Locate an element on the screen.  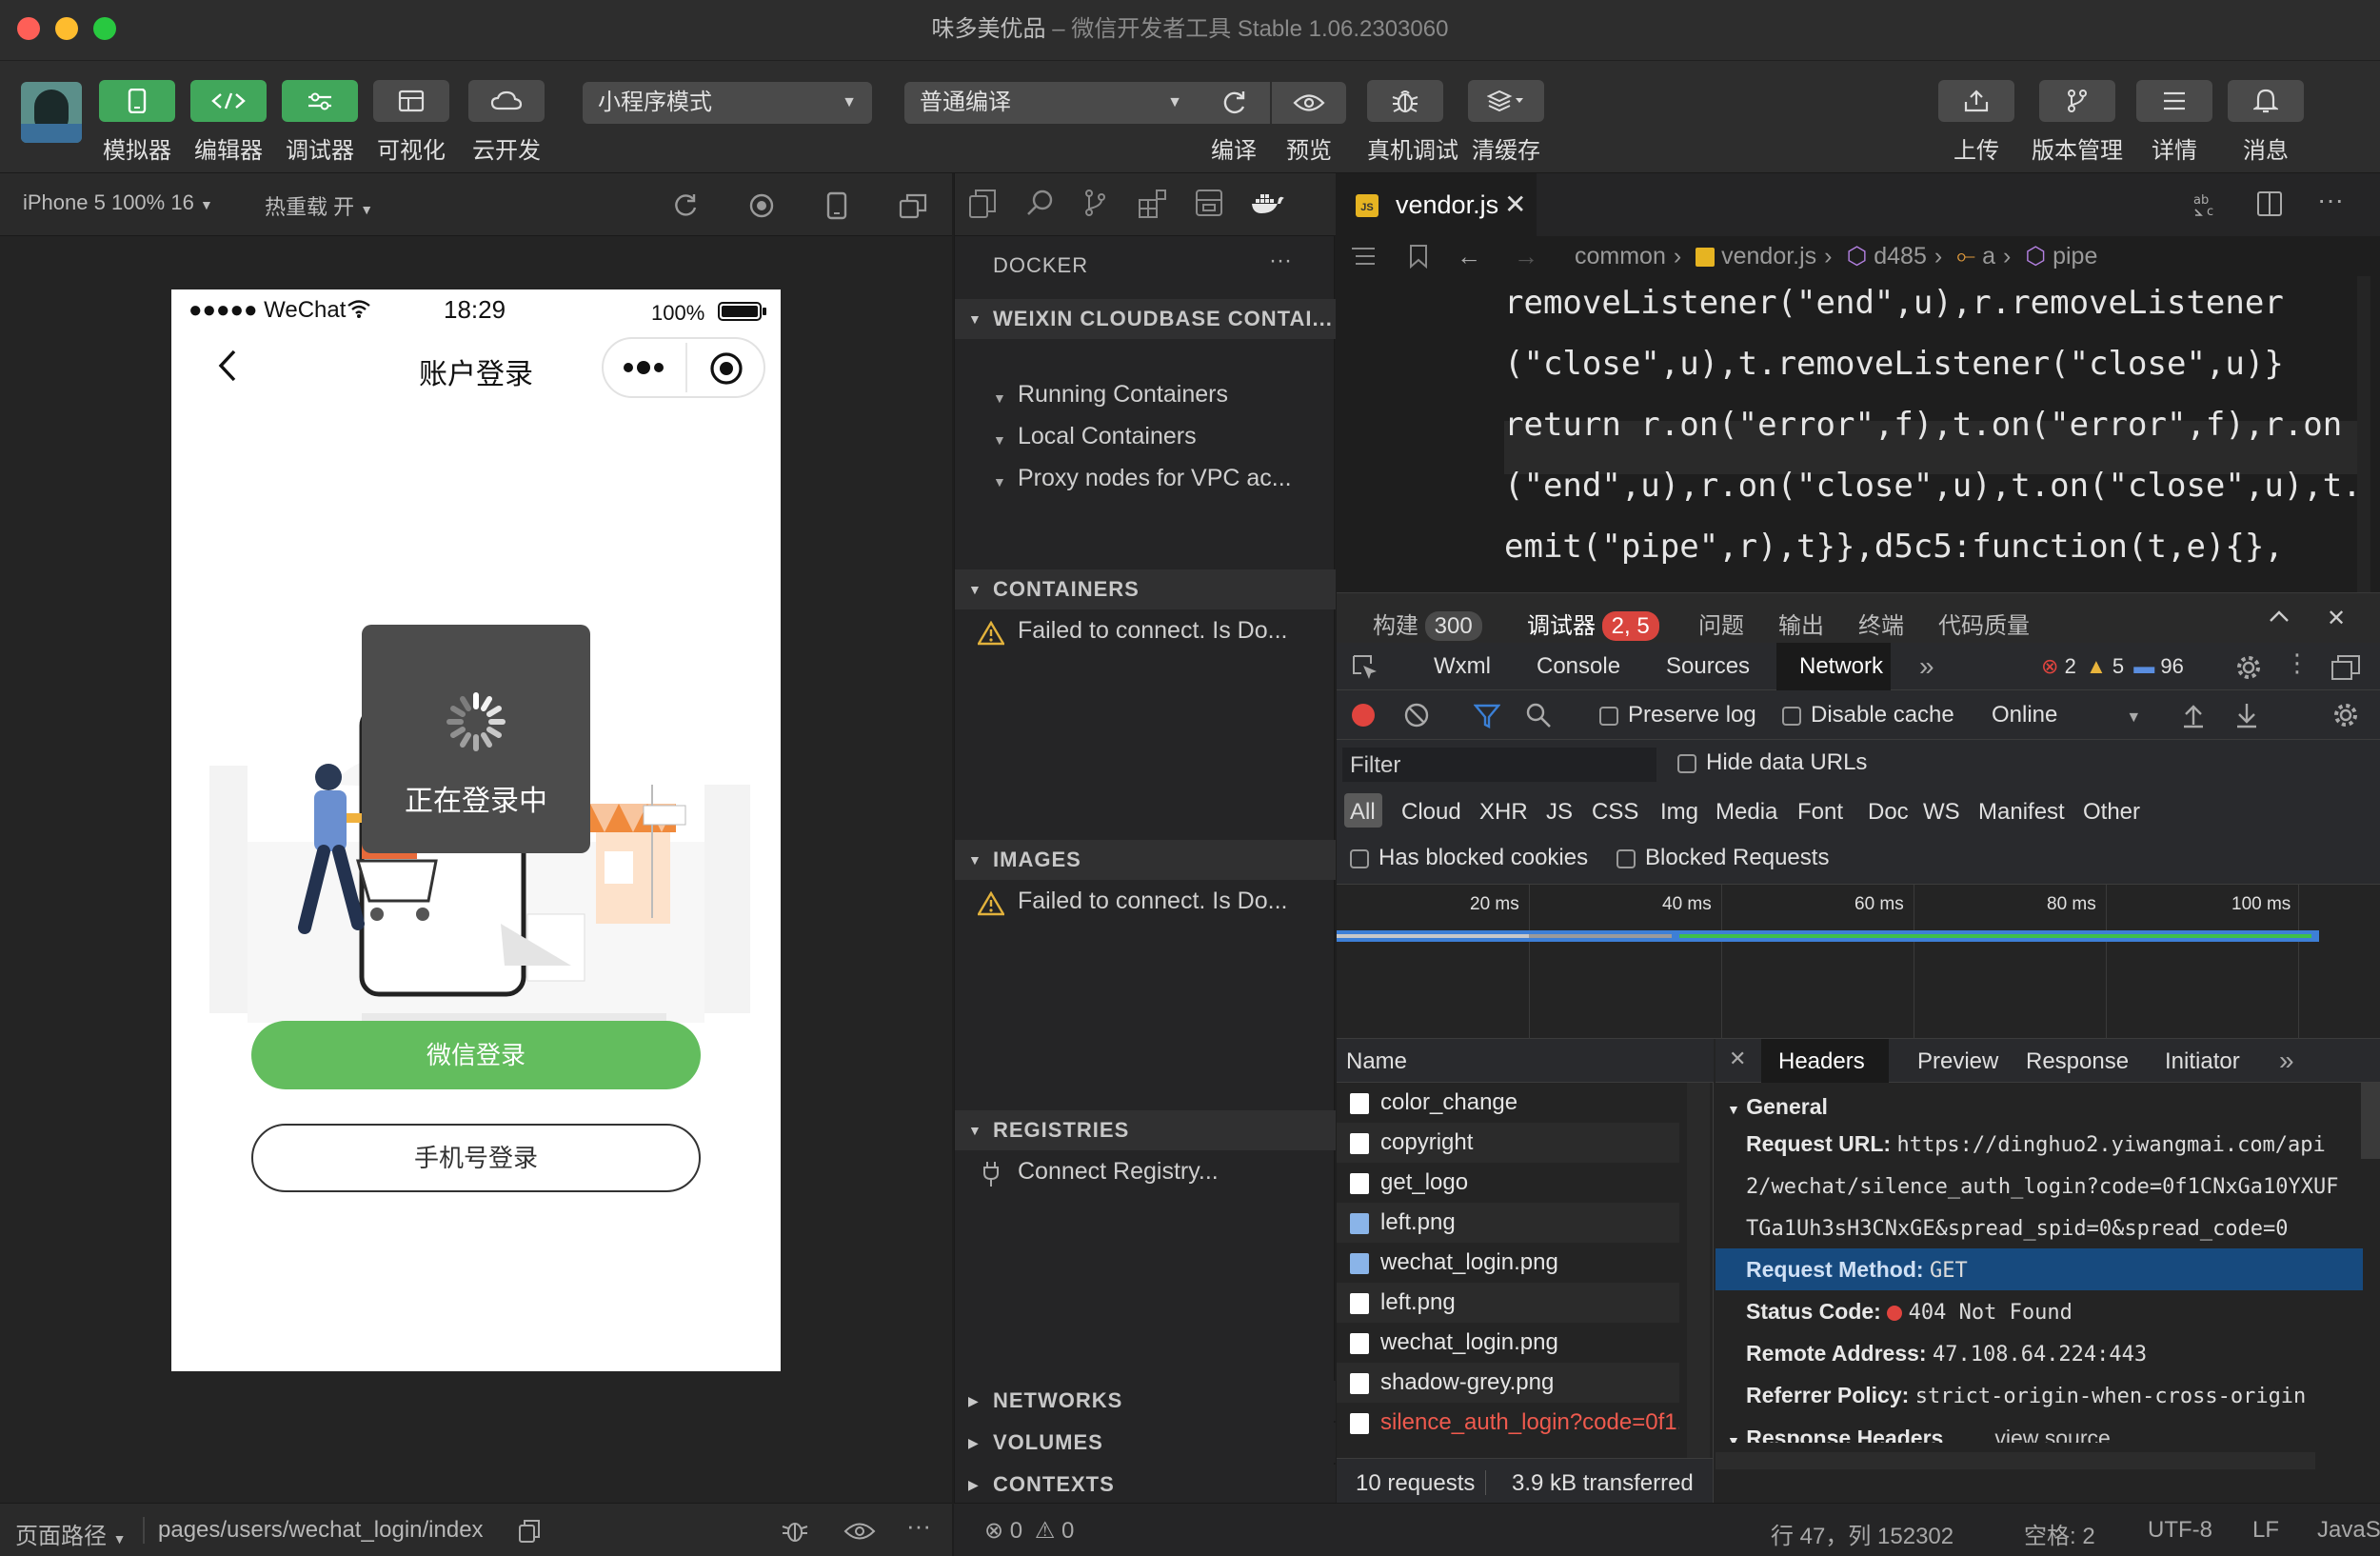
tab-debugger: 调试器 2, 5 is located at coordinates (1593, 624).